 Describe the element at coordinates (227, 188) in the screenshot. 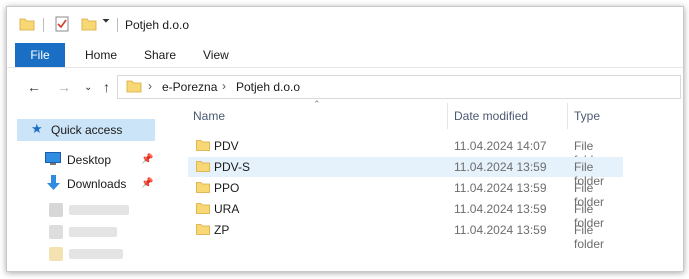

I see `file-name: PPO` at that location.